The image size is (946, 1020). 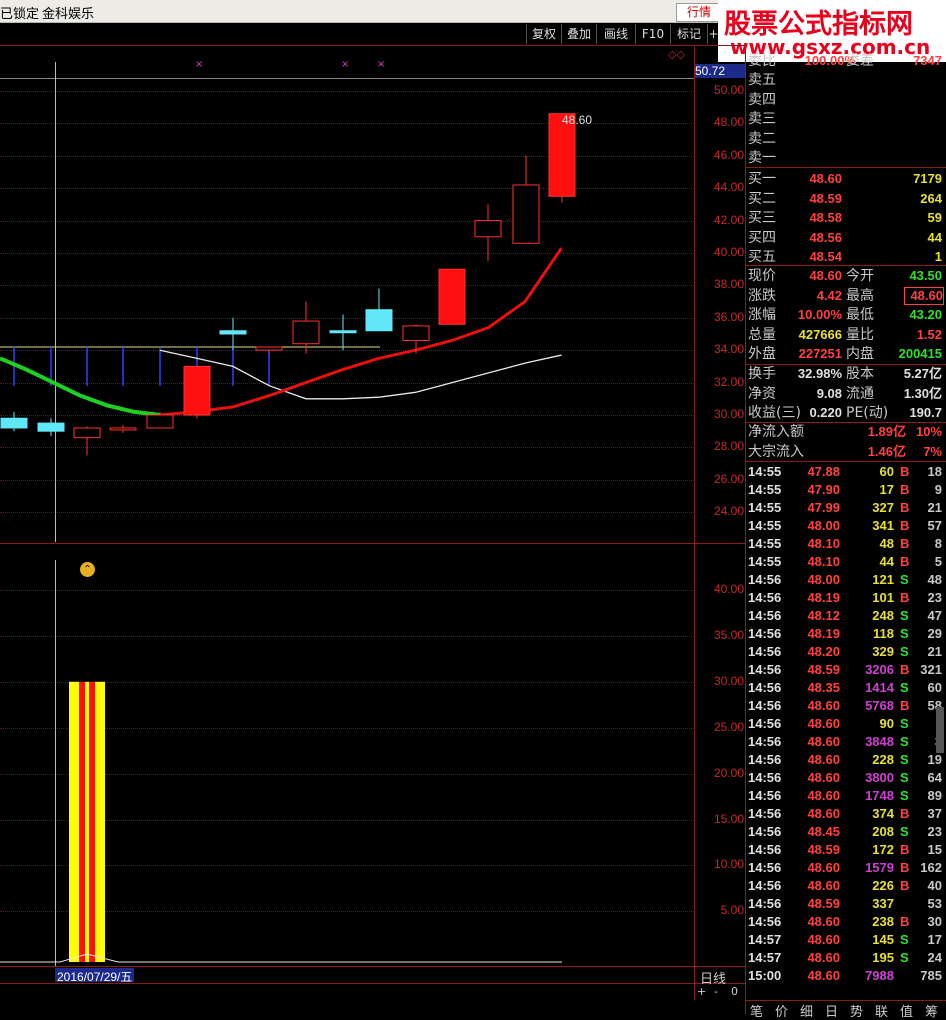 What do you see at coordinates (934, 579) in the screenshot?
I see `tick-count: 48` at bounding box center [934, 579].